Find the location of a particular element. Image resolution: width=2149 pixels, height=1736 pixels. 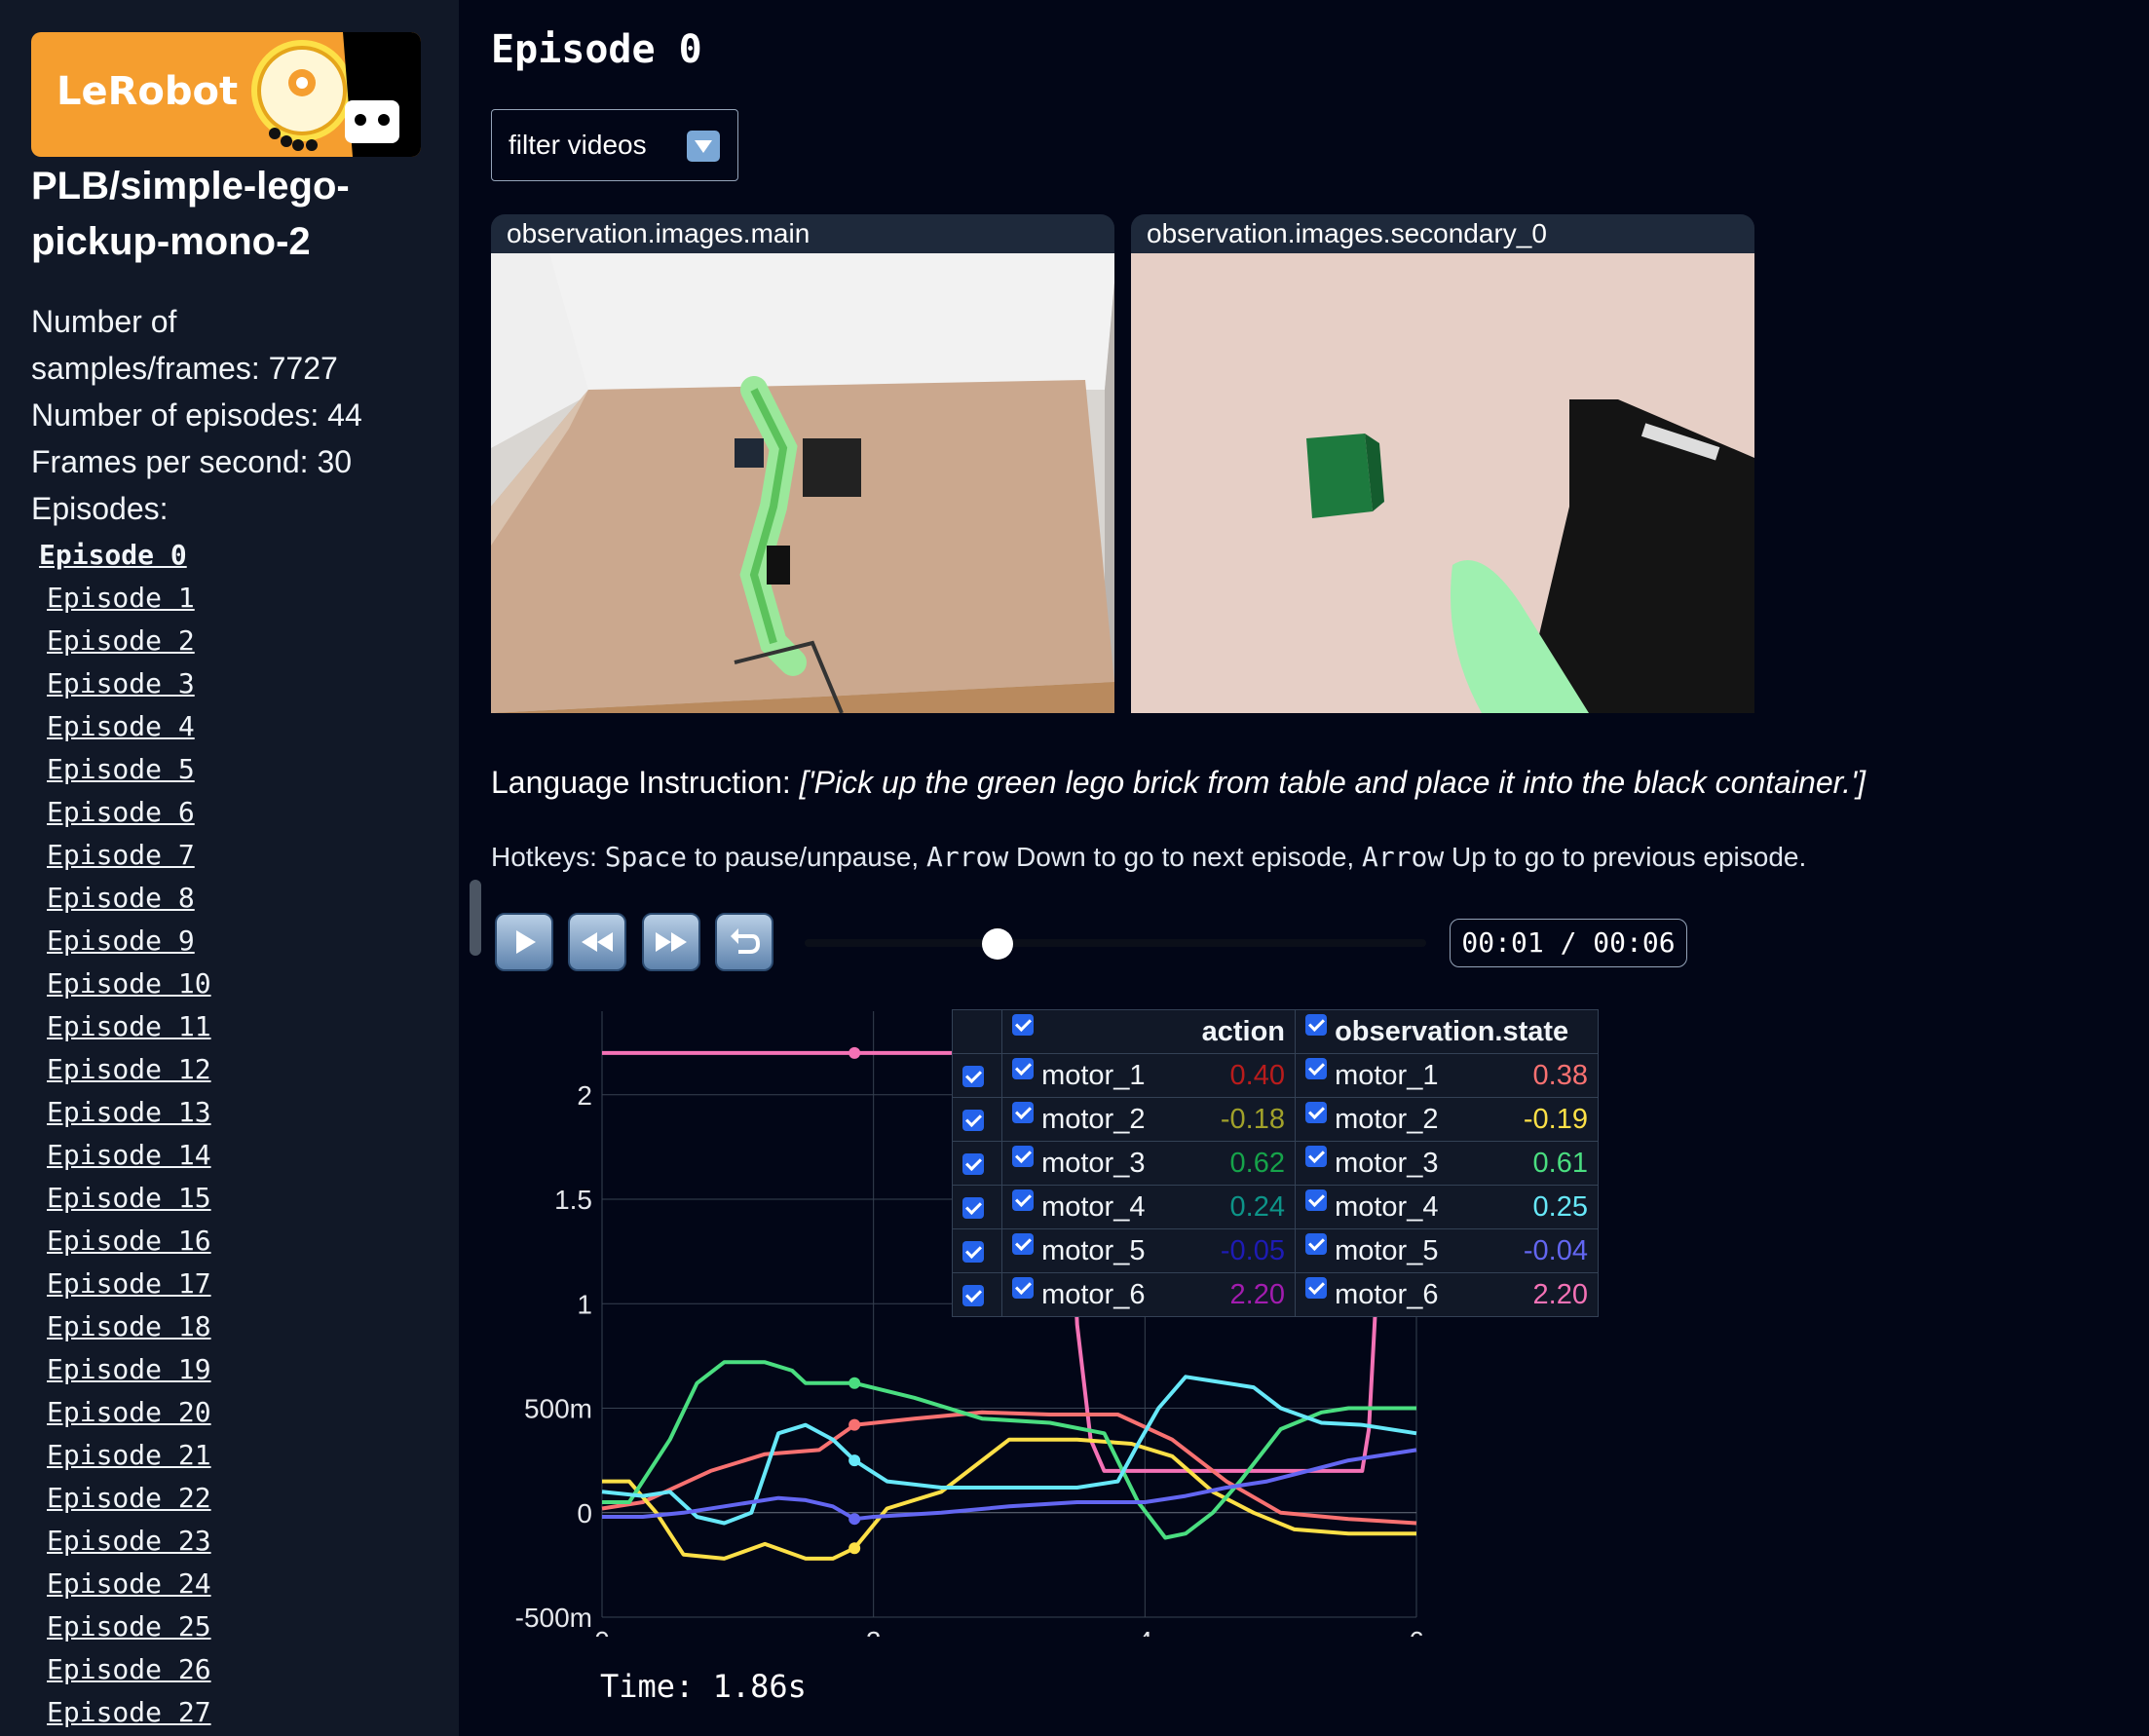

episode-link: Episode 1 is located at coordinates (121, 598).